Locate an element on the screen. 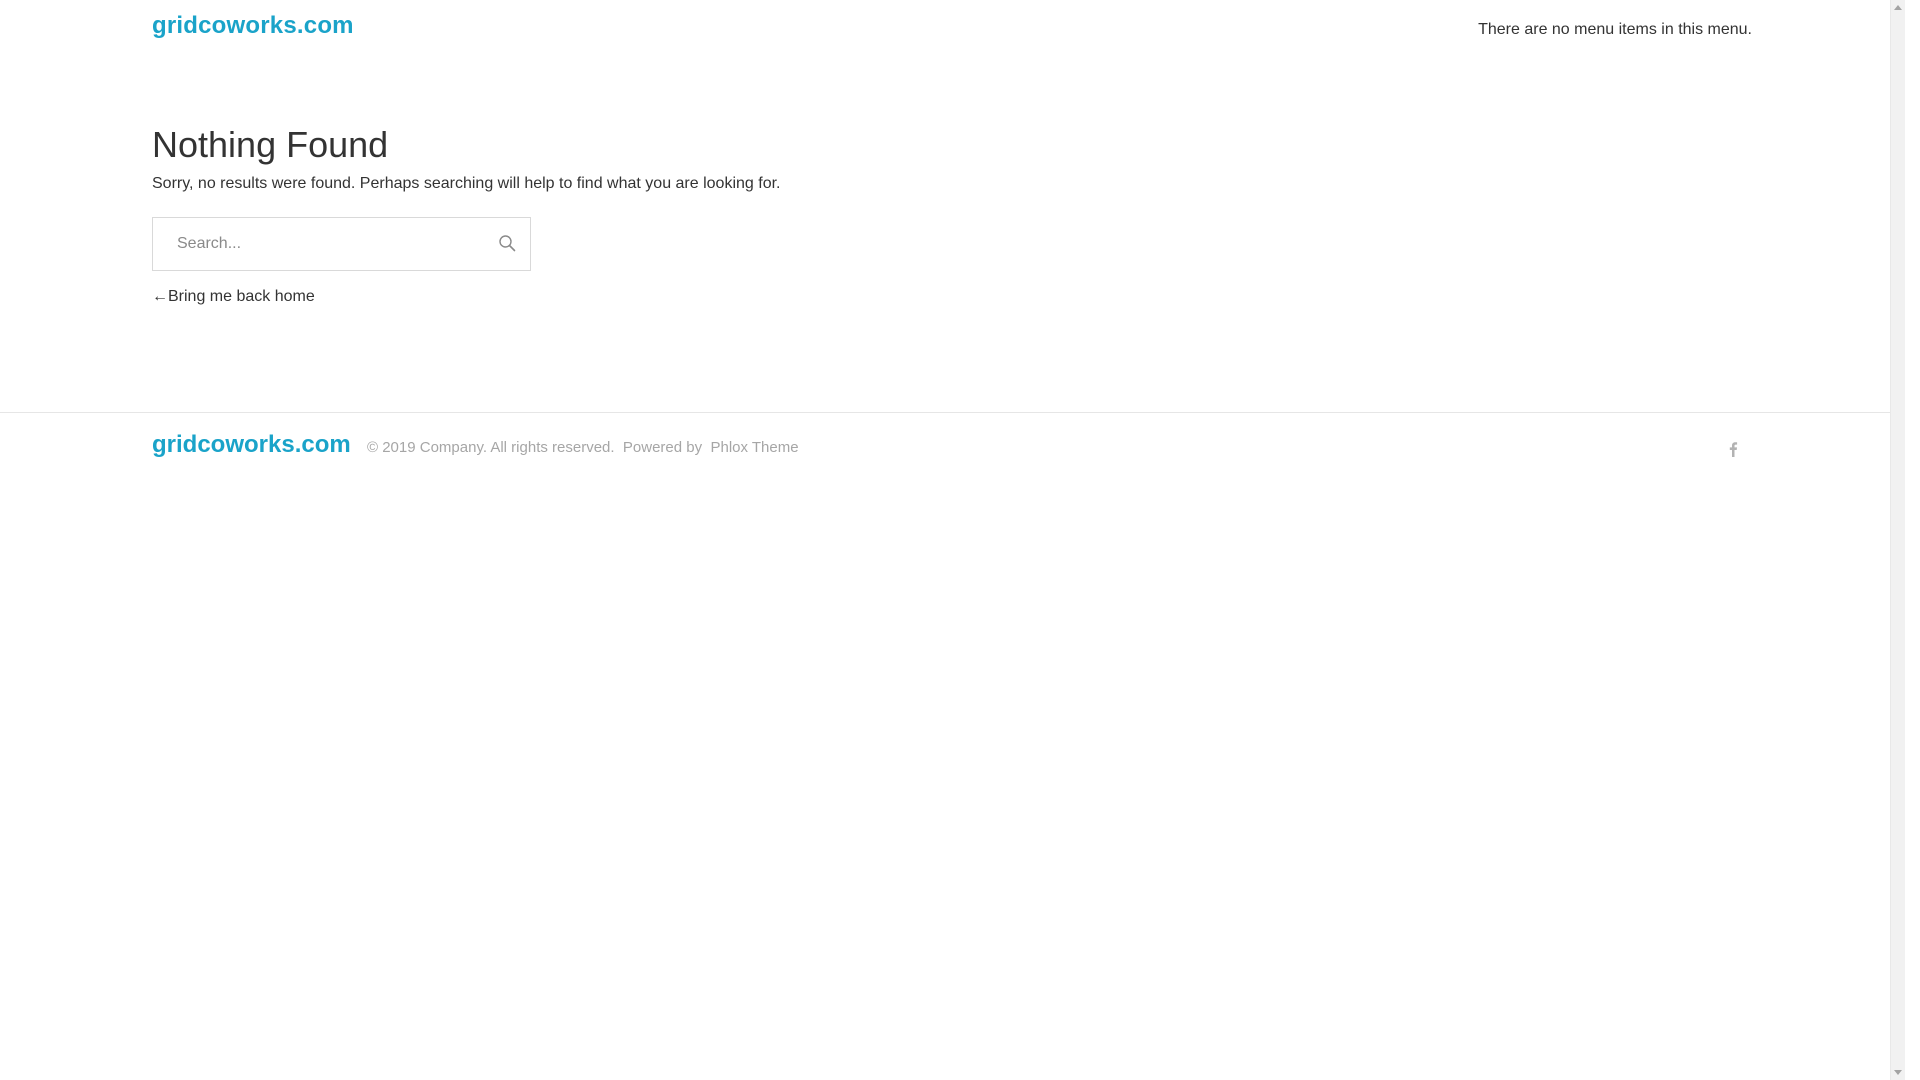 Image resolution: width=1920 pixels, height=1080 pixels. scroll-down-arrow-icon is located at coordinates (1898, 1072).